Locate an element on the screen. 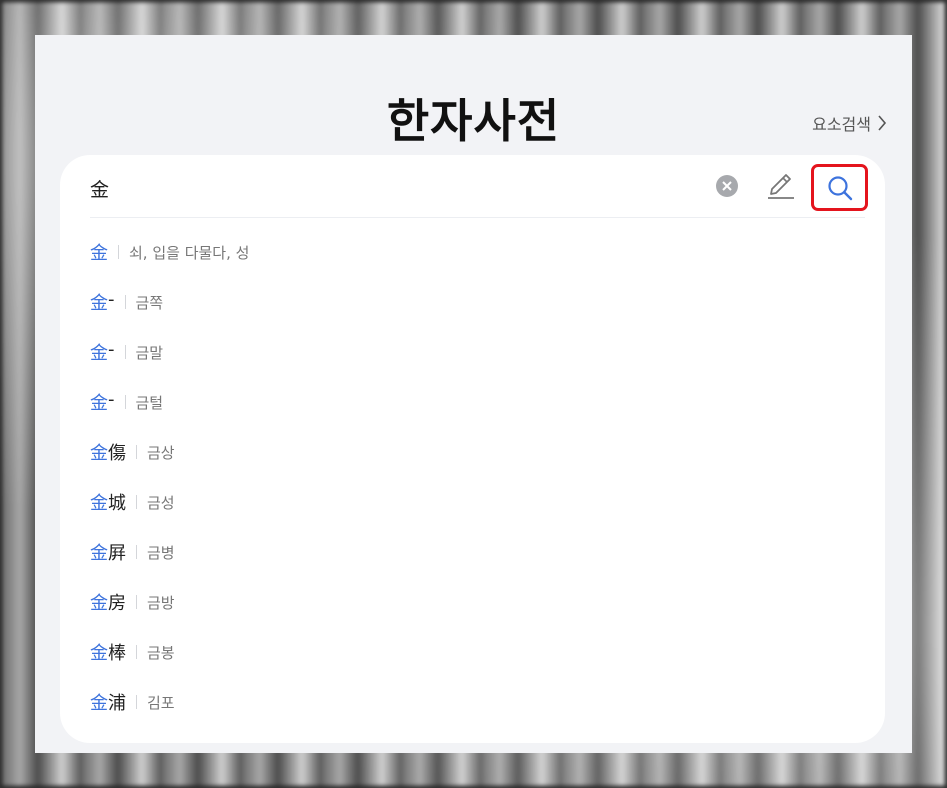 The width and height of the screenshot is (947, 788). suggestion-hanja: 金房 is located at coordinates (108, 602).